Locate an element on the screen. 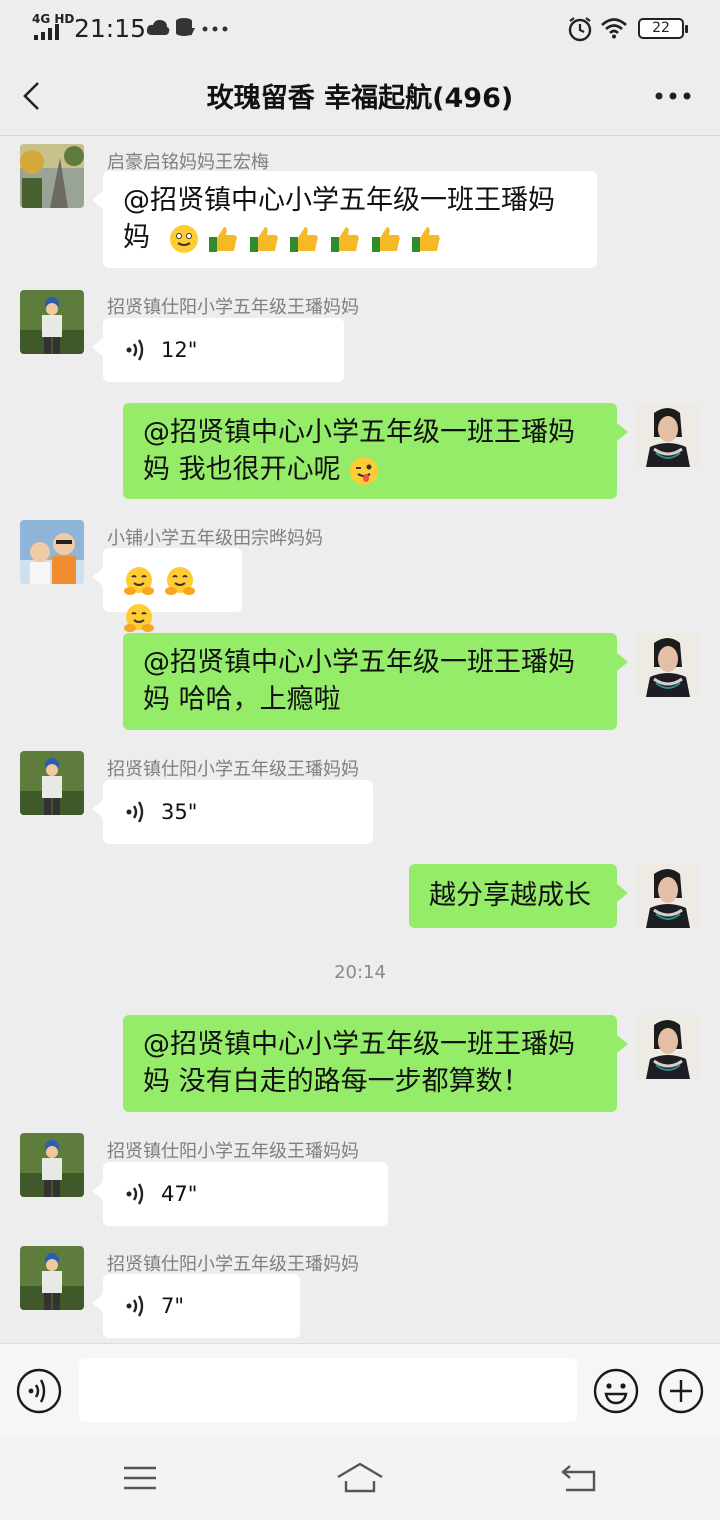 The width and height of the screenshot is (720, 1520). plus-icon is located at coordinates (681, 1391).